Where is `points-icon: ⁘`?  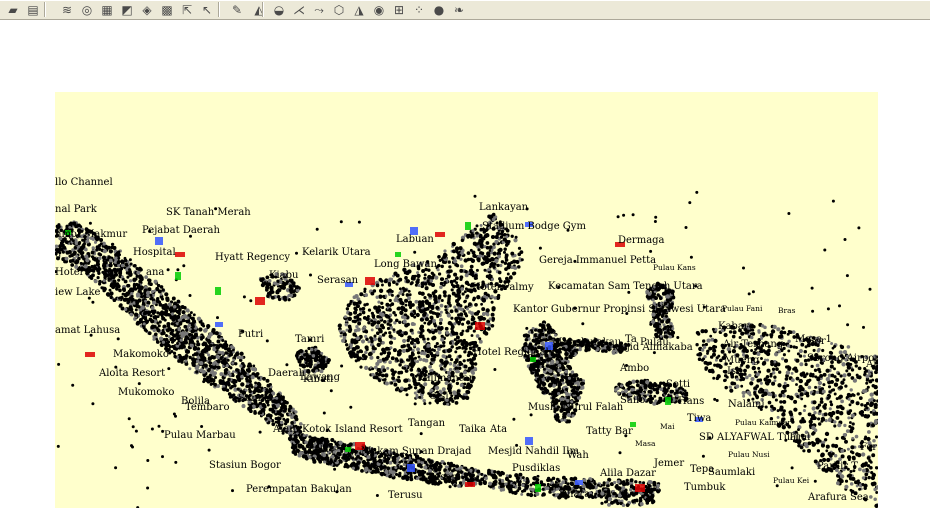
points-icon: ⁘ is located at coordinates (419, 9).